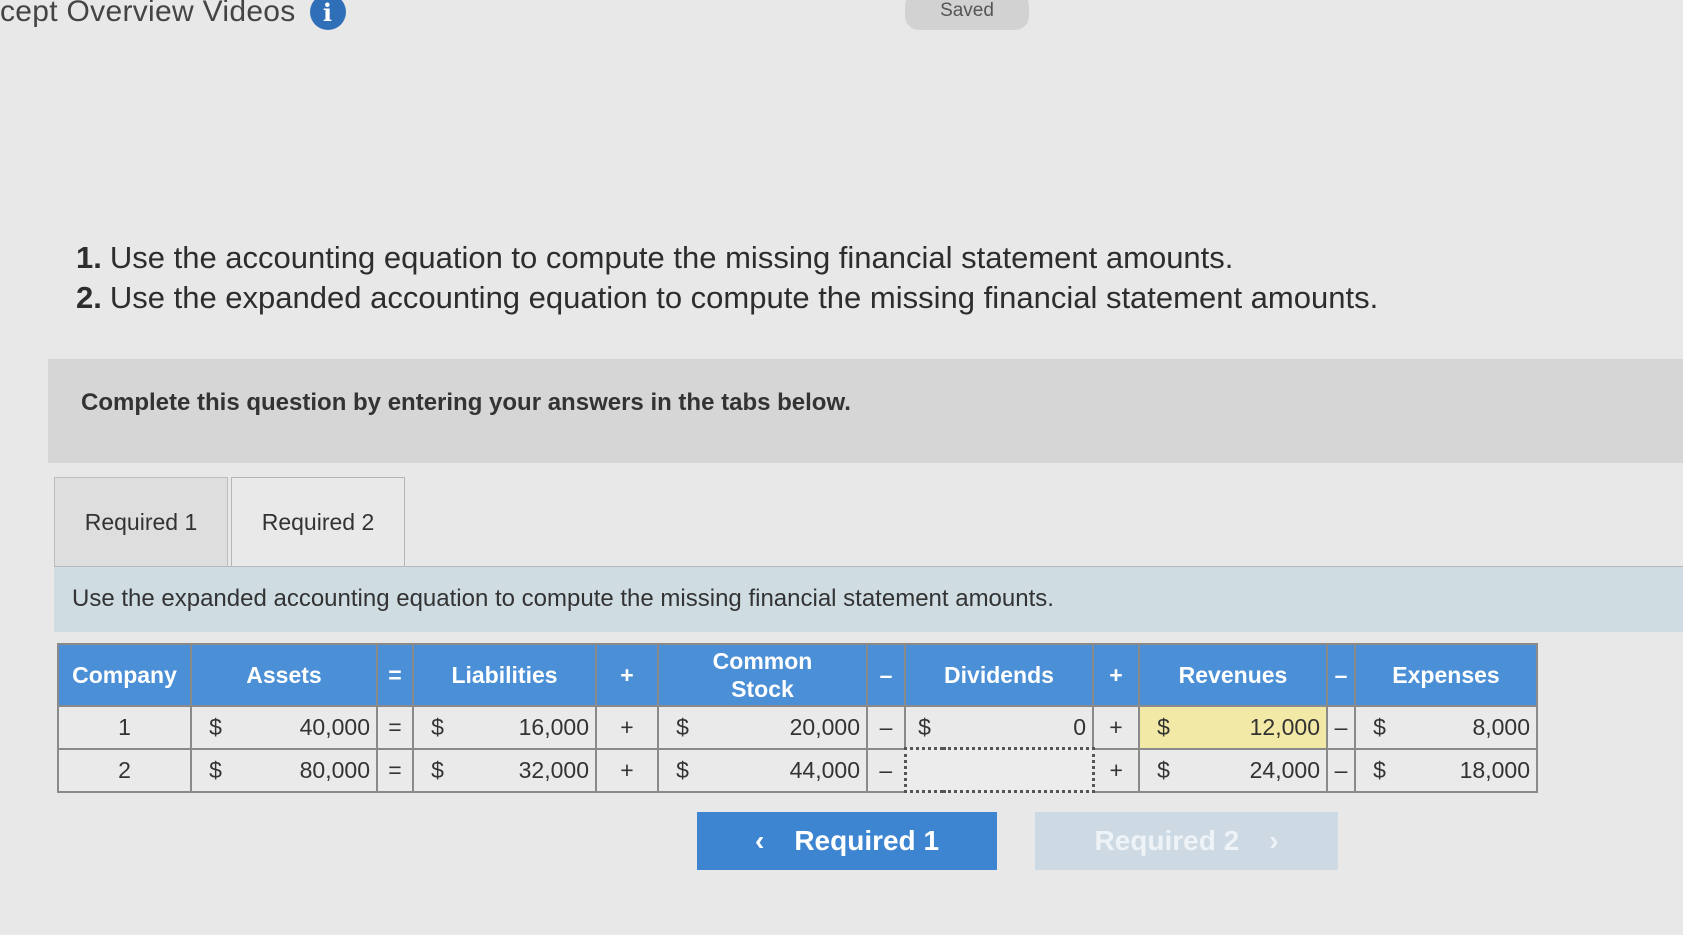  Describe the element at coordinates (124, 770) in the screenshot. I see `company-cell: 2` at that location.